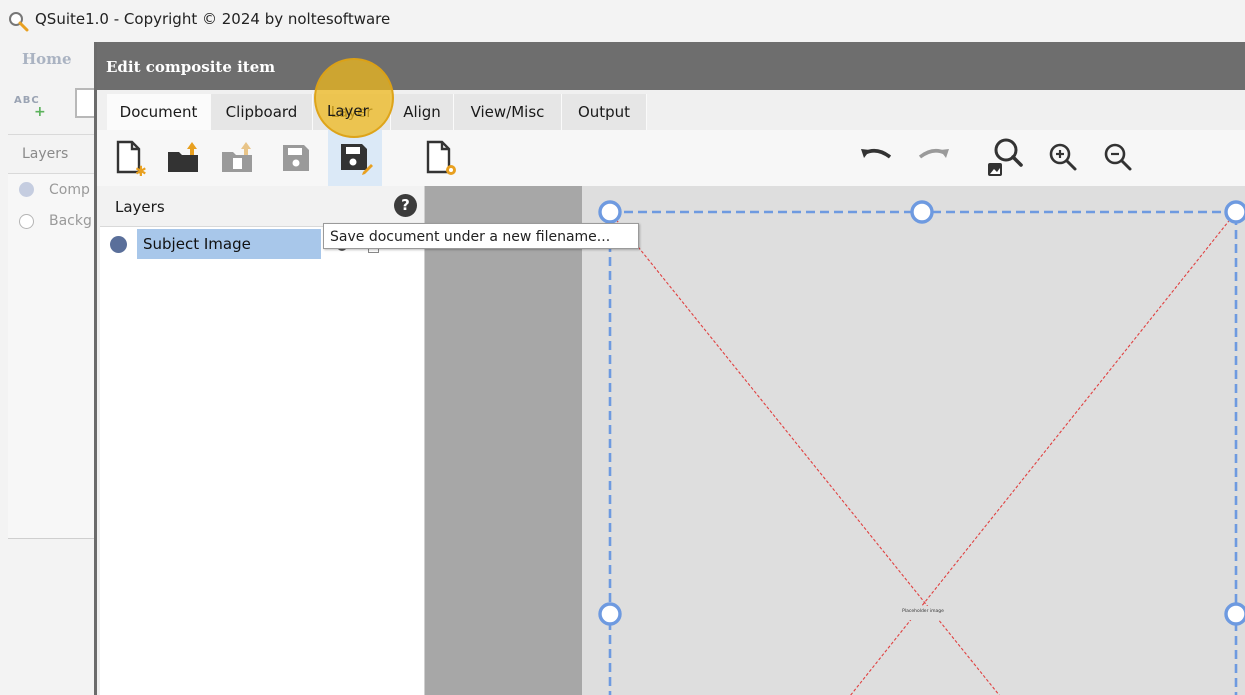  I want to click on zoom-fit-icon, so click(1005, 157).